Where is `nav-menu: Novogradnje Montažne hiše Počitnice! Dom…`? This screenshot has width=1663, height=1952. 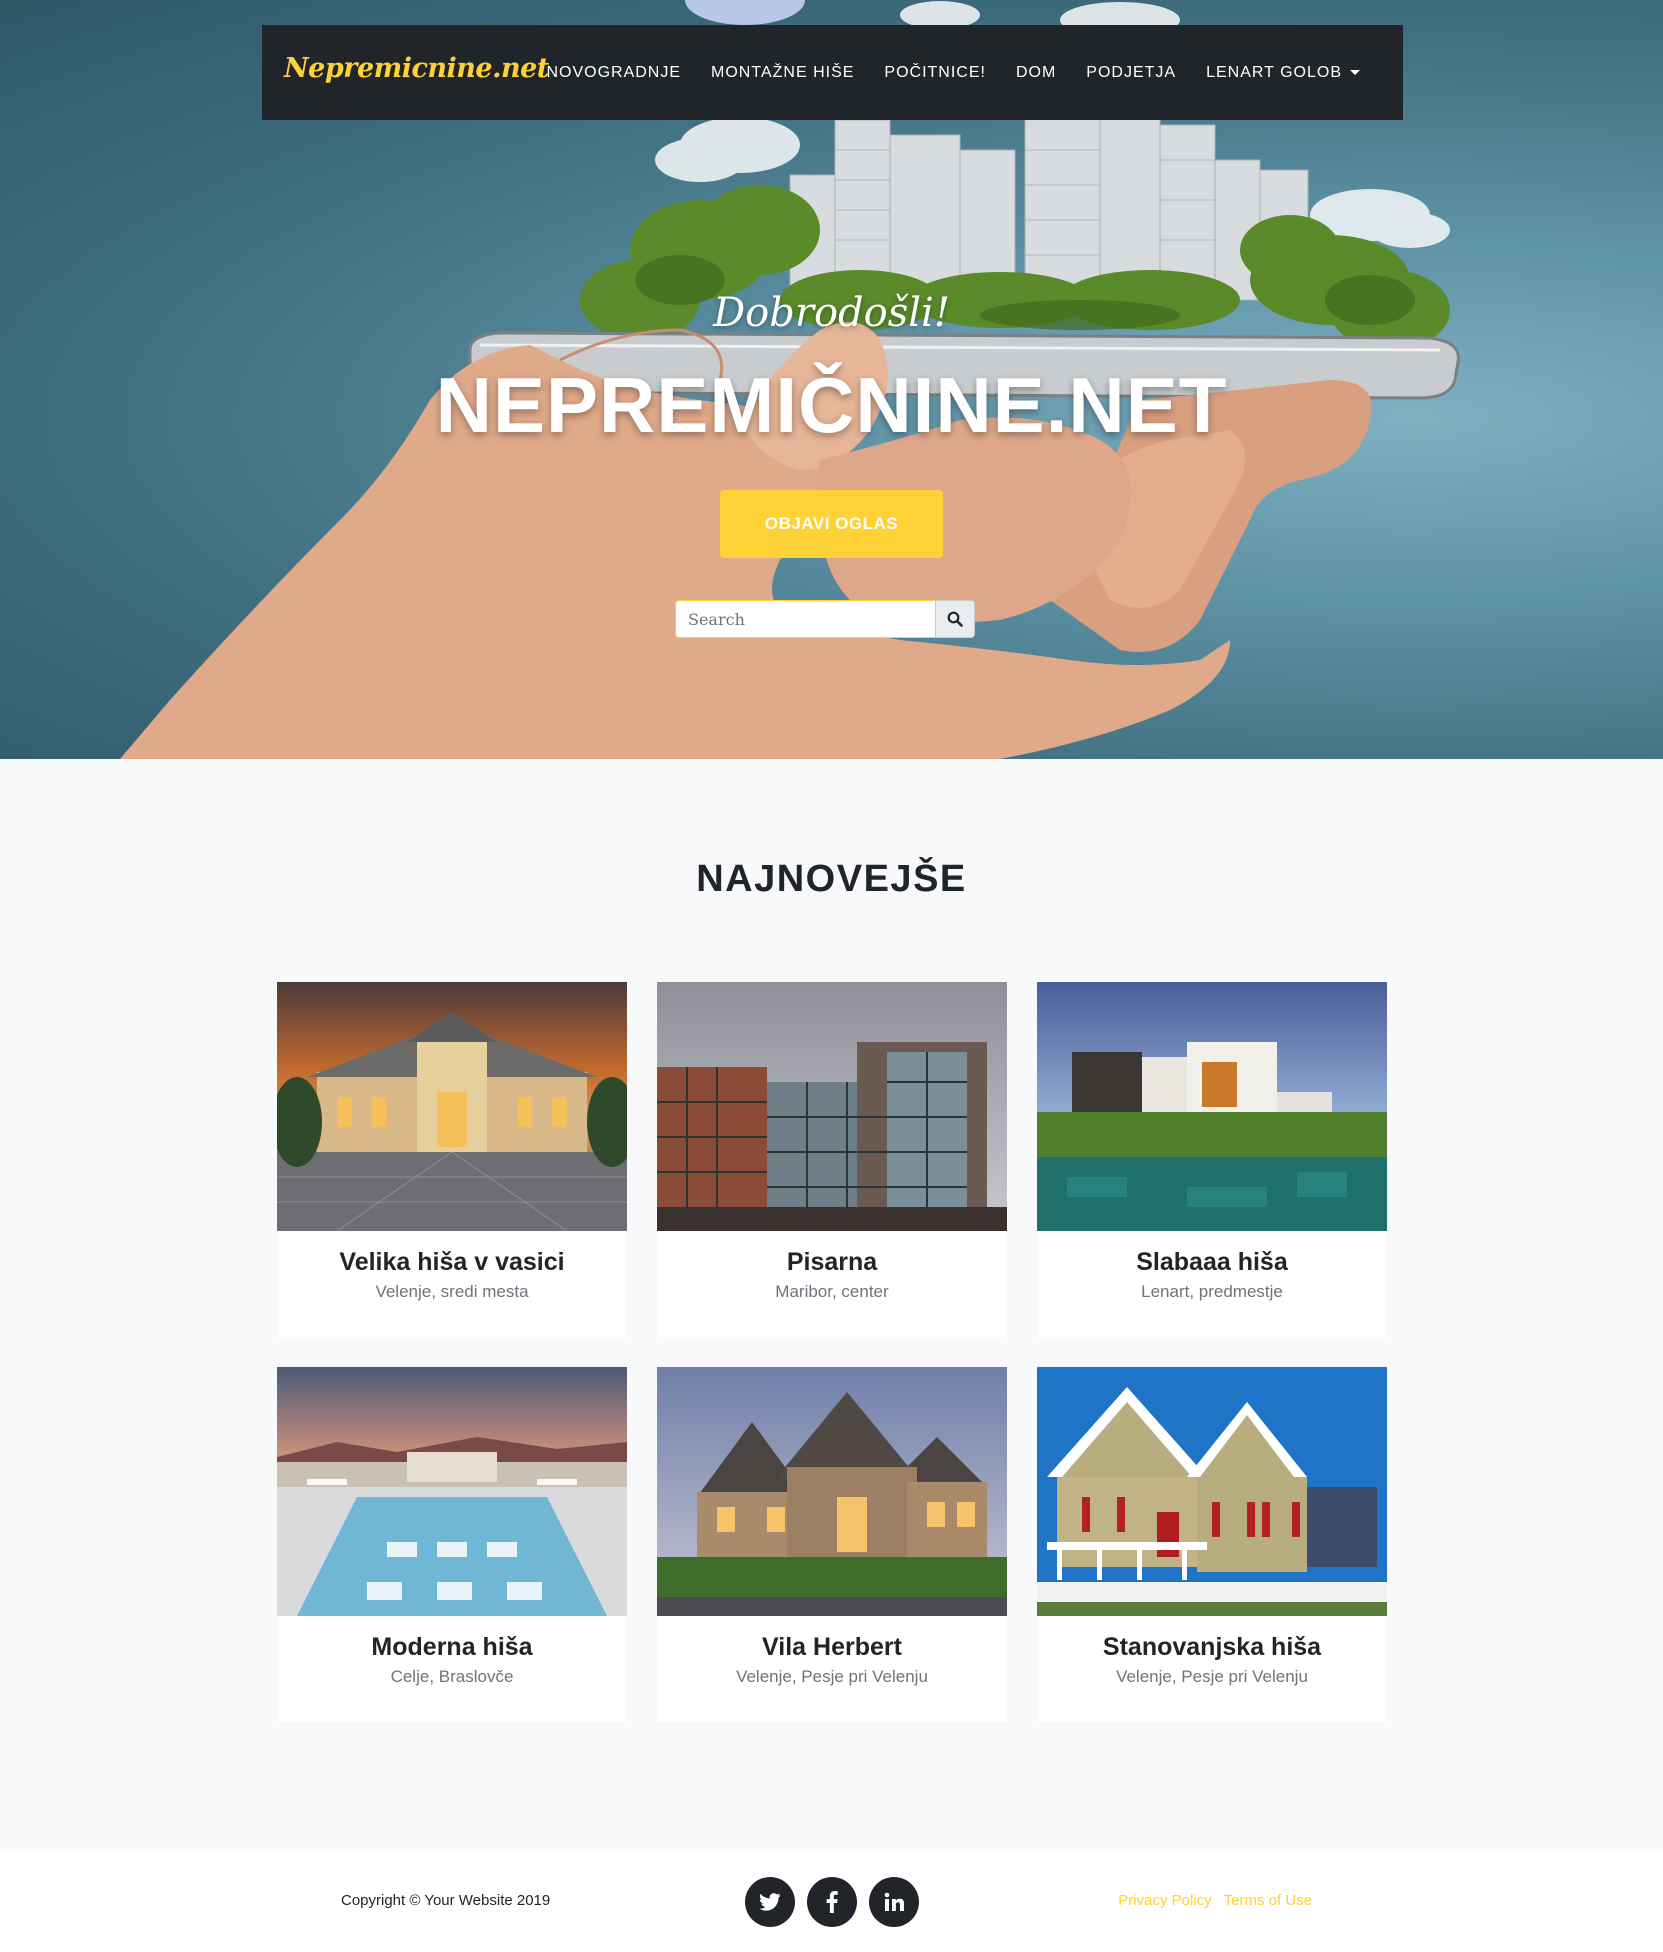
nav-menu: Novogradnje Montažne hiše Počitnice! Dom… is located at coordinates (953, 72).